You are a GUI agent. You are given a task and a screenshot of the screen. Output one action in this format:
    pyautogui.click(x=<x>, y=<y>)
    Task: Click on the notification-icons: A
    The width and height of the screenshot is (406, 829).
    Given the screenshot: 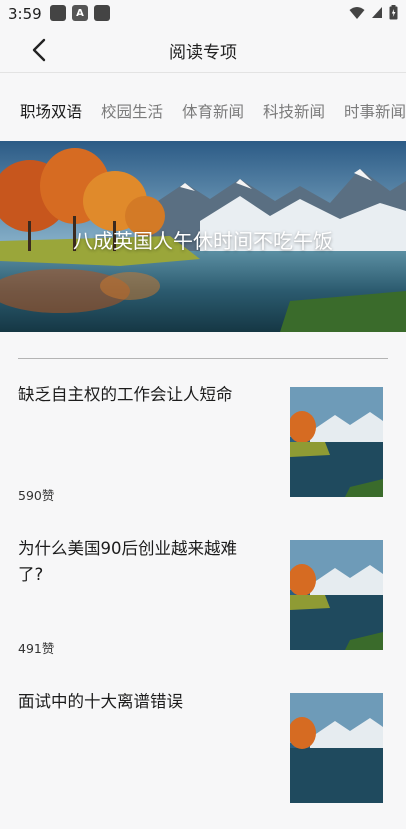 What is the action you would take?
    pyautogui.click(x=80, y=13)
    